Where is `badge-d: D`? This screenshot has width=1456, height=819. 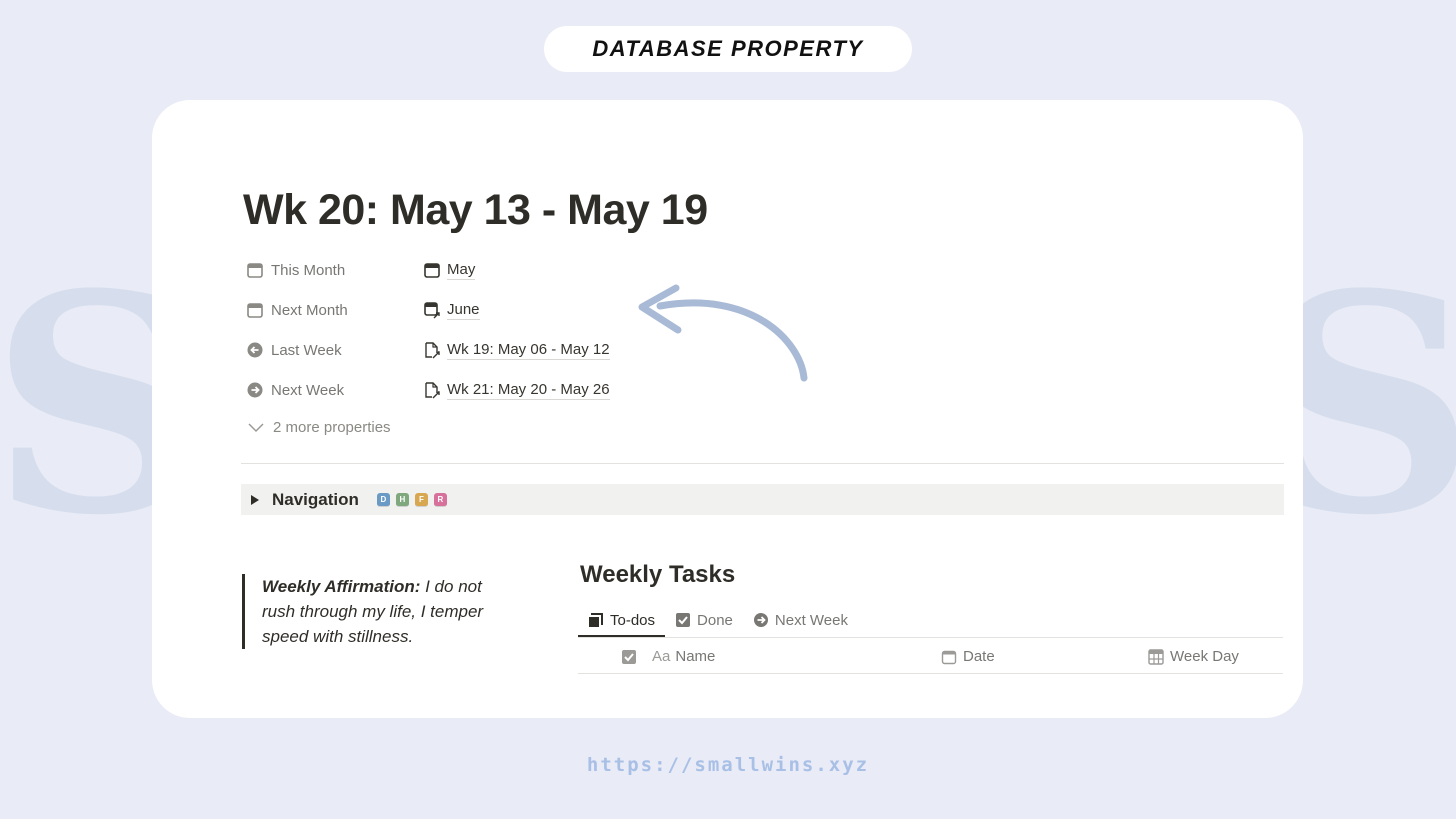 badge-d: D is located at coordinates (383, 499).